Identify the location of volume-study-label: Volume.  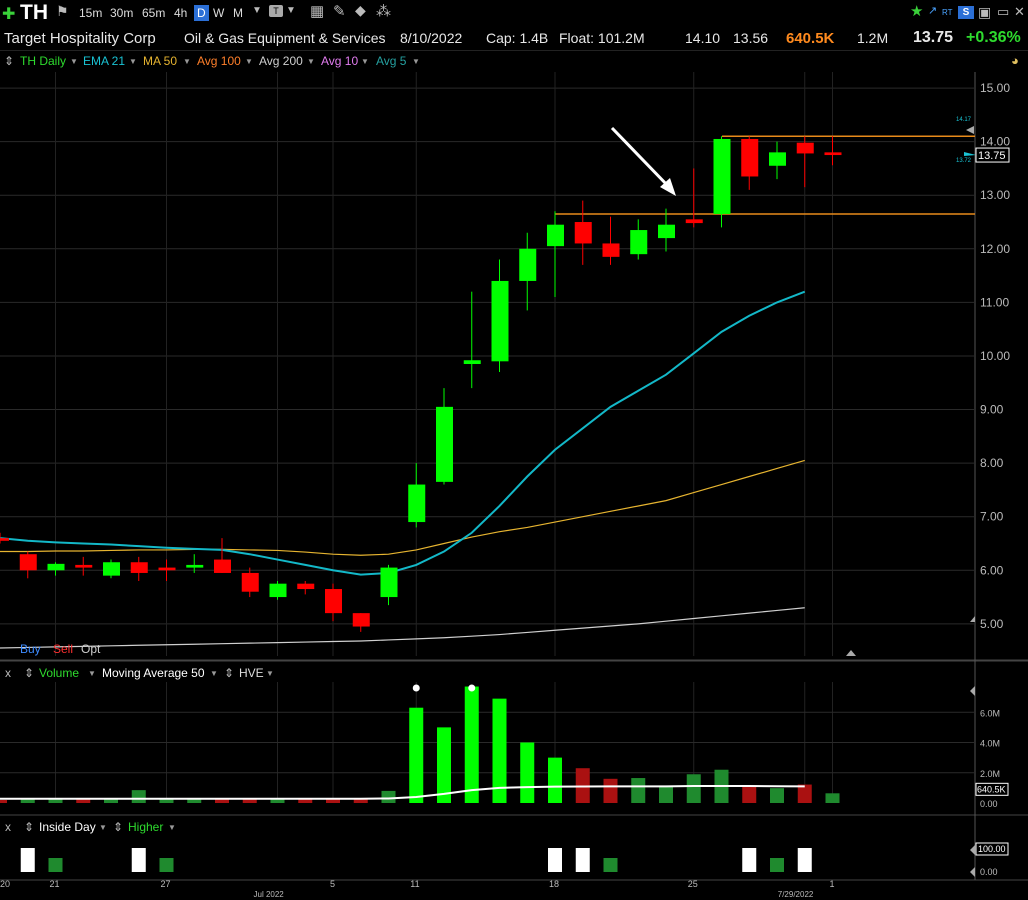
(59, 673).